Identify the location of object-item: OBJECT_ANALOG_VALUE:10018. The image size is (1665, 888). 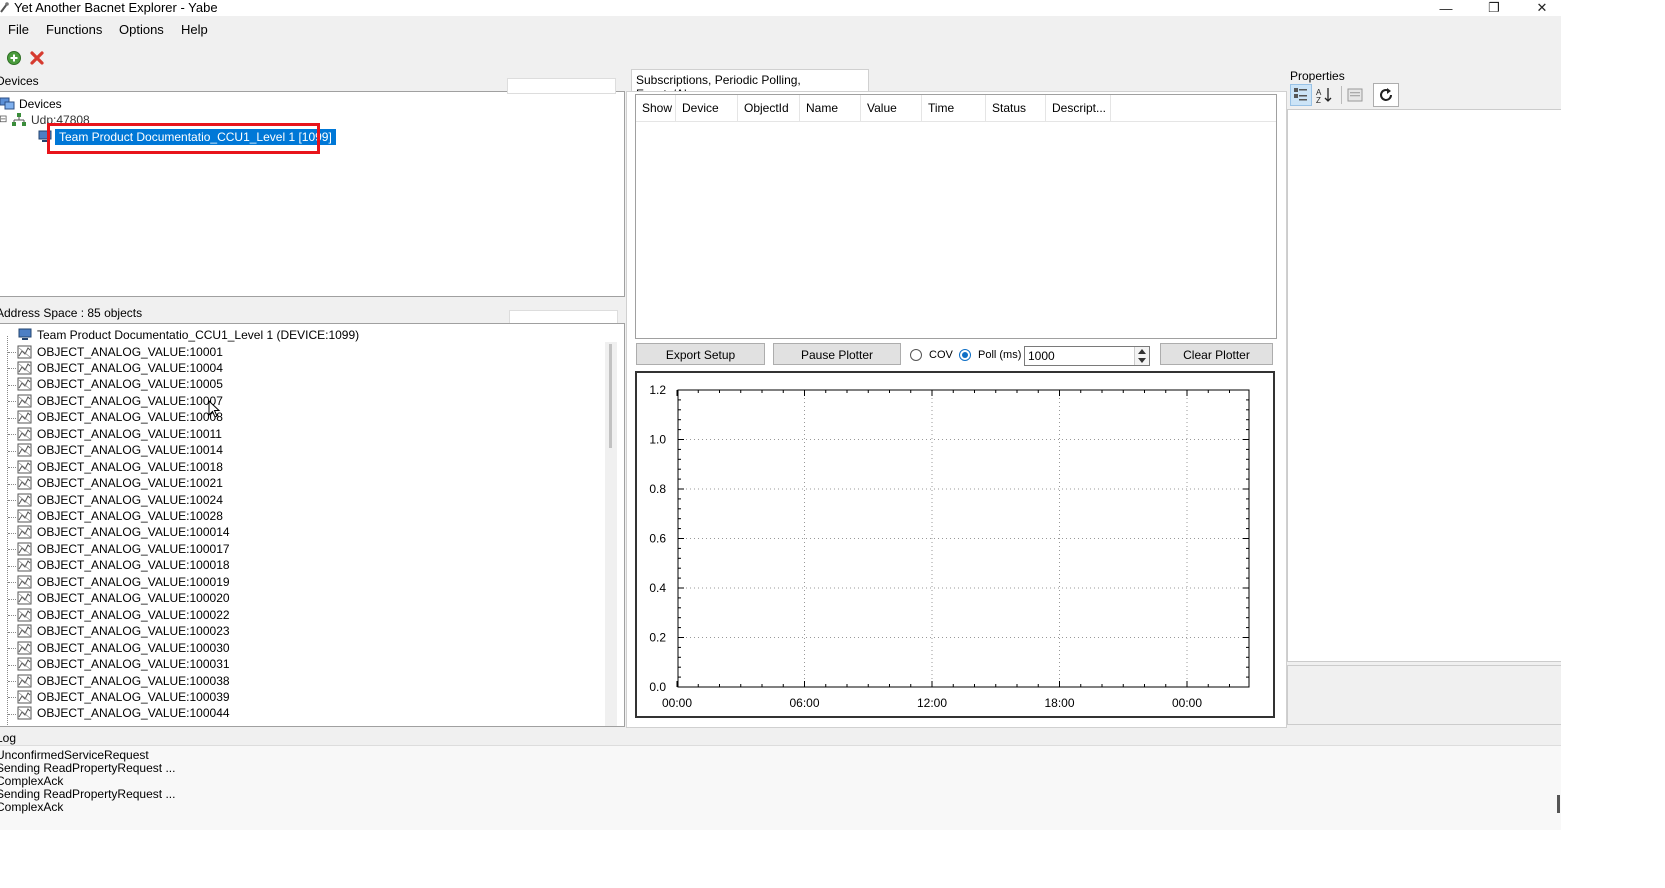
(120, 466).